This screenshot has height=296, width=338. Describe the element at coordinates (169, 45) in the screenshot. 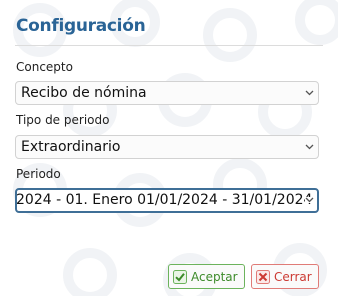

I see `title-divider` at that location.